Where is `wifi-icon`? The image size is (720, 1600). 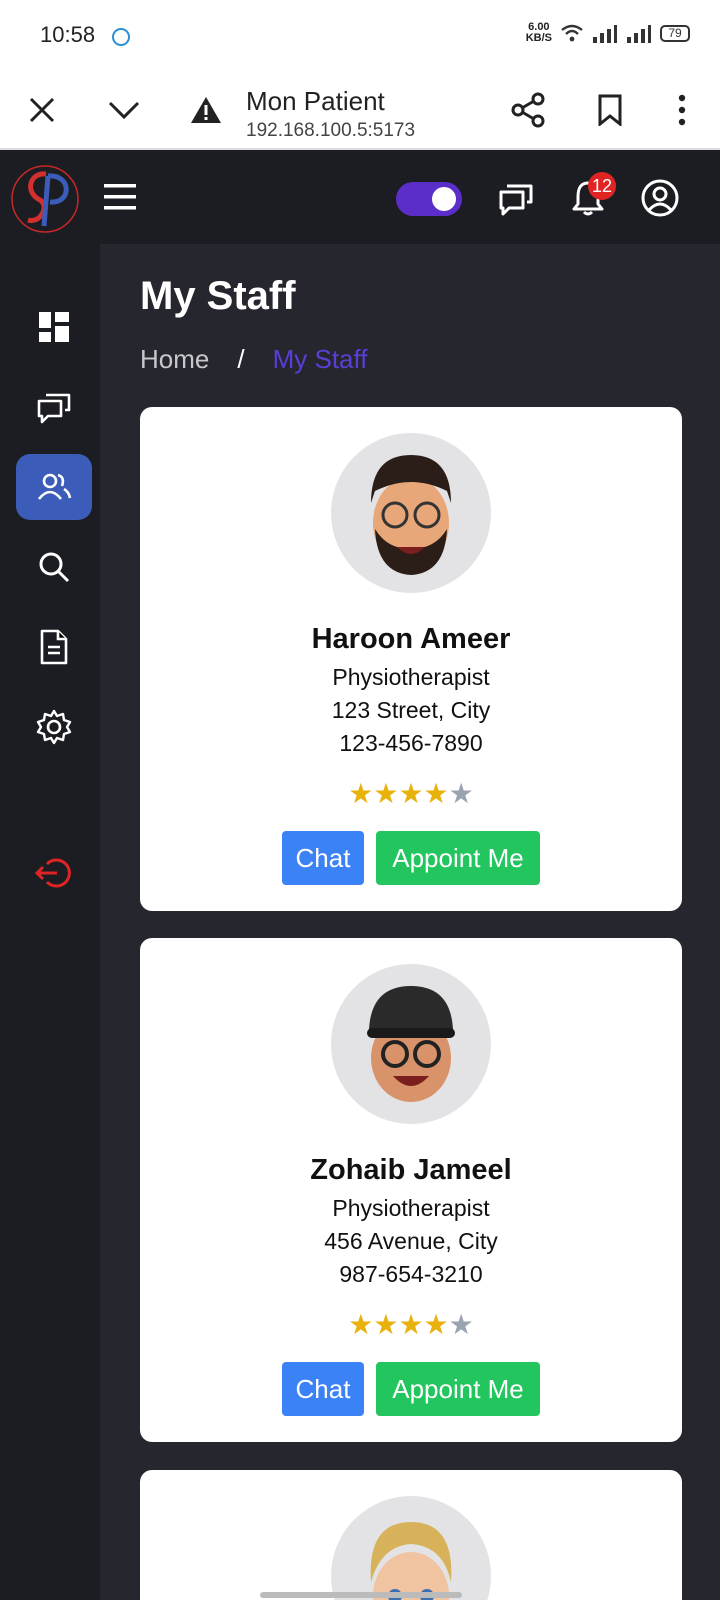
wifi-icon is located at coordinates (572, 33).